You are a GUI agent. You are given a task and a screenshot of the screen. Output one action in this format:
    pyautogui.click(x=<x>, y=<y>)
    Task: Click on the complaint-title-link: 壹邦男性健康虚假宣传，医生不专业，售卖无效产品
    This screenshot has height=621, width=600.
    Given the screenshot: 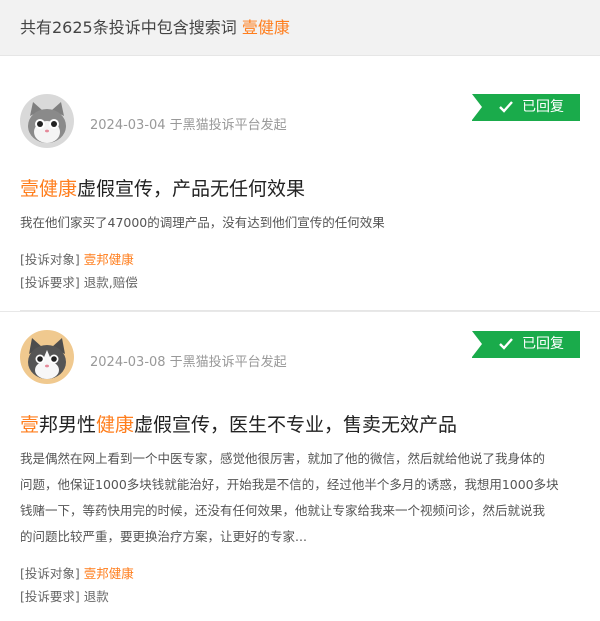 What is the action you would take?
    pyautogui.click(x=238, y=423)
    